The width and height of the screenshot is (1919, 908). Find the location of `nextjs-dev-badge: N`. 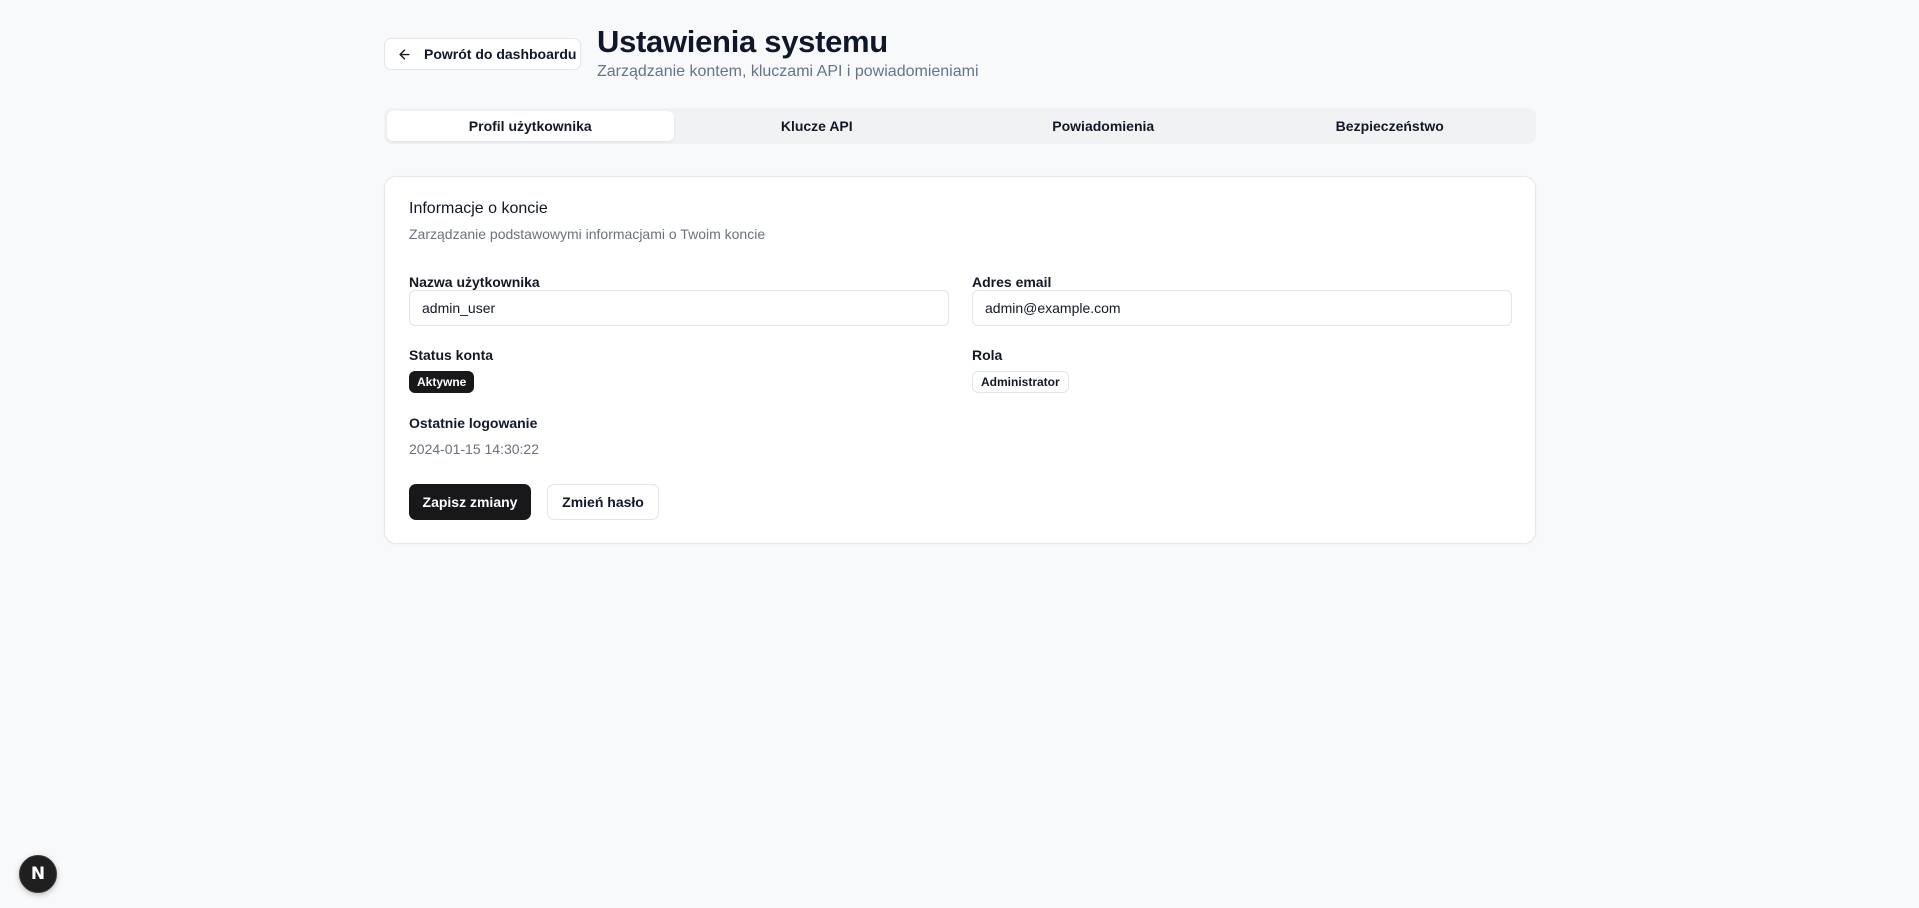

nextjs-dev-badge: N is located at coordinates (38, 874).